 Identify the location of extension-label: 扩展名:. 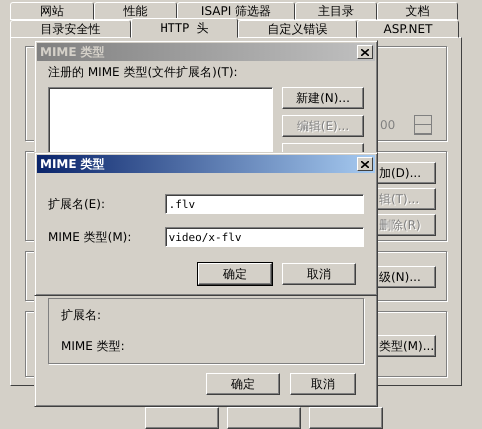
(81, 315).